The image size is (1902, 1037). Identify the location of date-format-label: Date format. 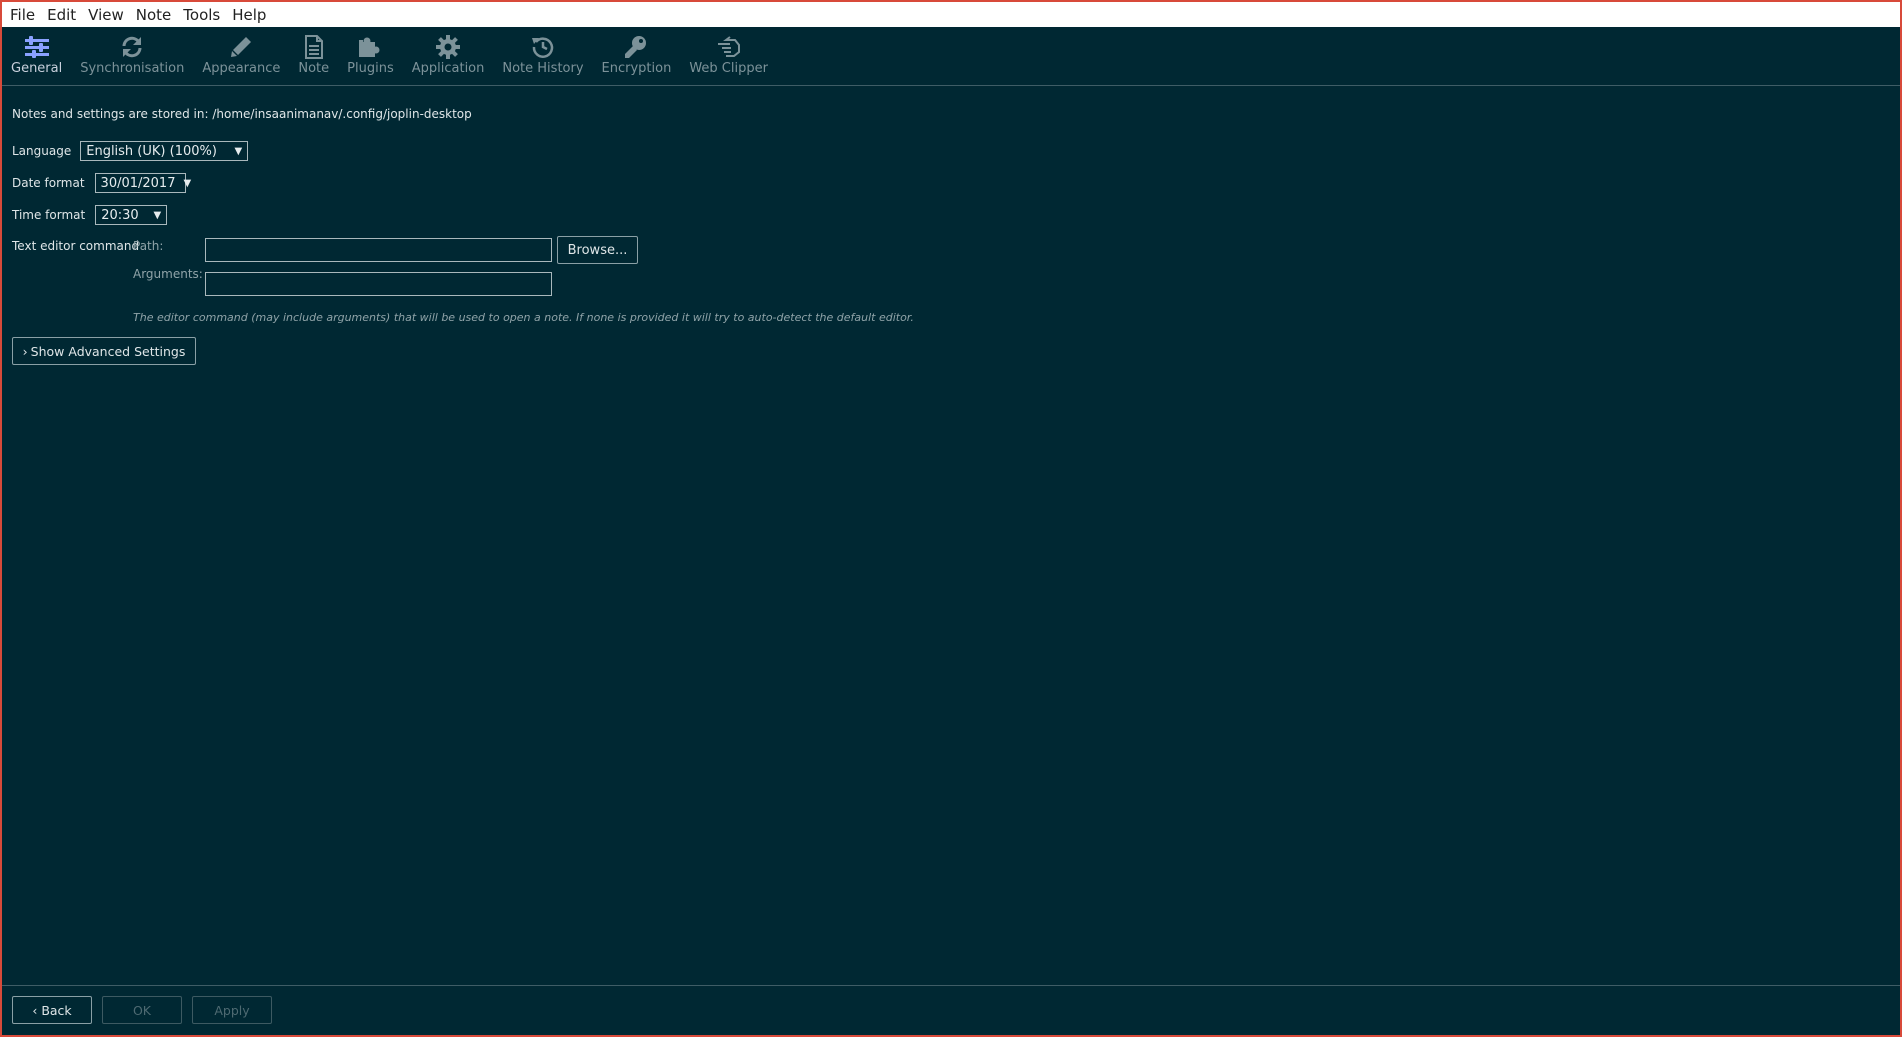
(48, 183).